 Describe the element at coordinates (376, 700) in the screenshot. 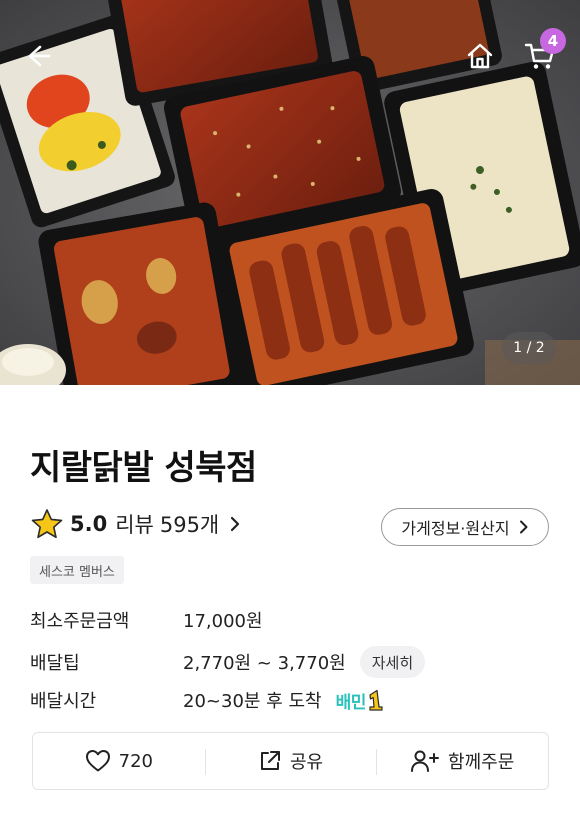

I see `number-one-badge-icon` at that location.